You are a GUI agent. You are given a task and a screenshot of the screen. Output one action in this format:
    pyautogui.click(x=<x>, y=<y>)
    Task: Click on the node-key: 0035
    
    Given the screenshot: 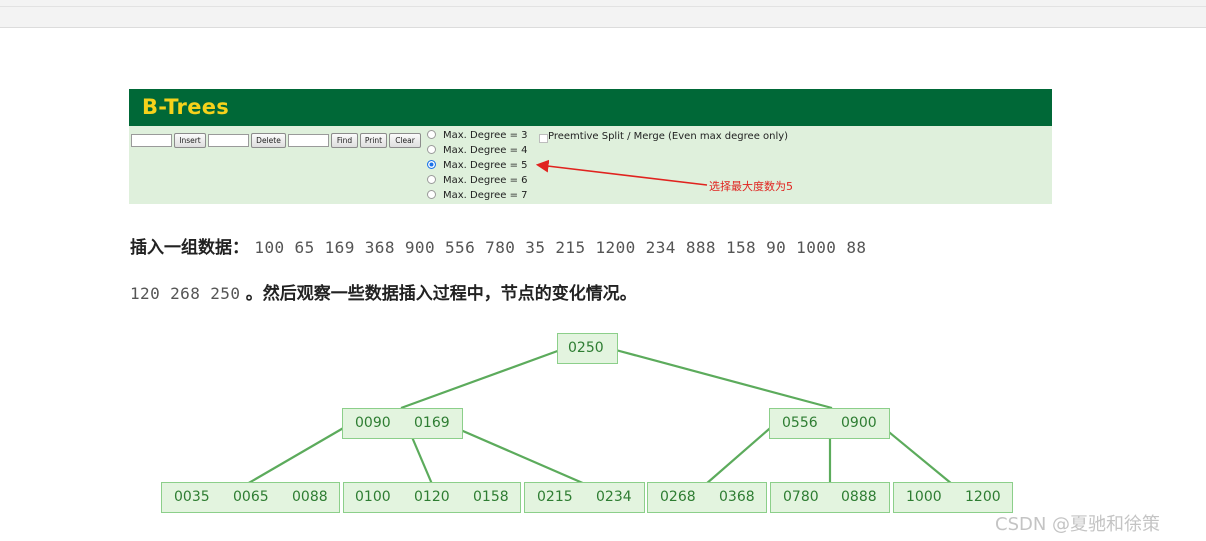 What is the action you would take?
    pyautogui.click(x=192, y=497)
    